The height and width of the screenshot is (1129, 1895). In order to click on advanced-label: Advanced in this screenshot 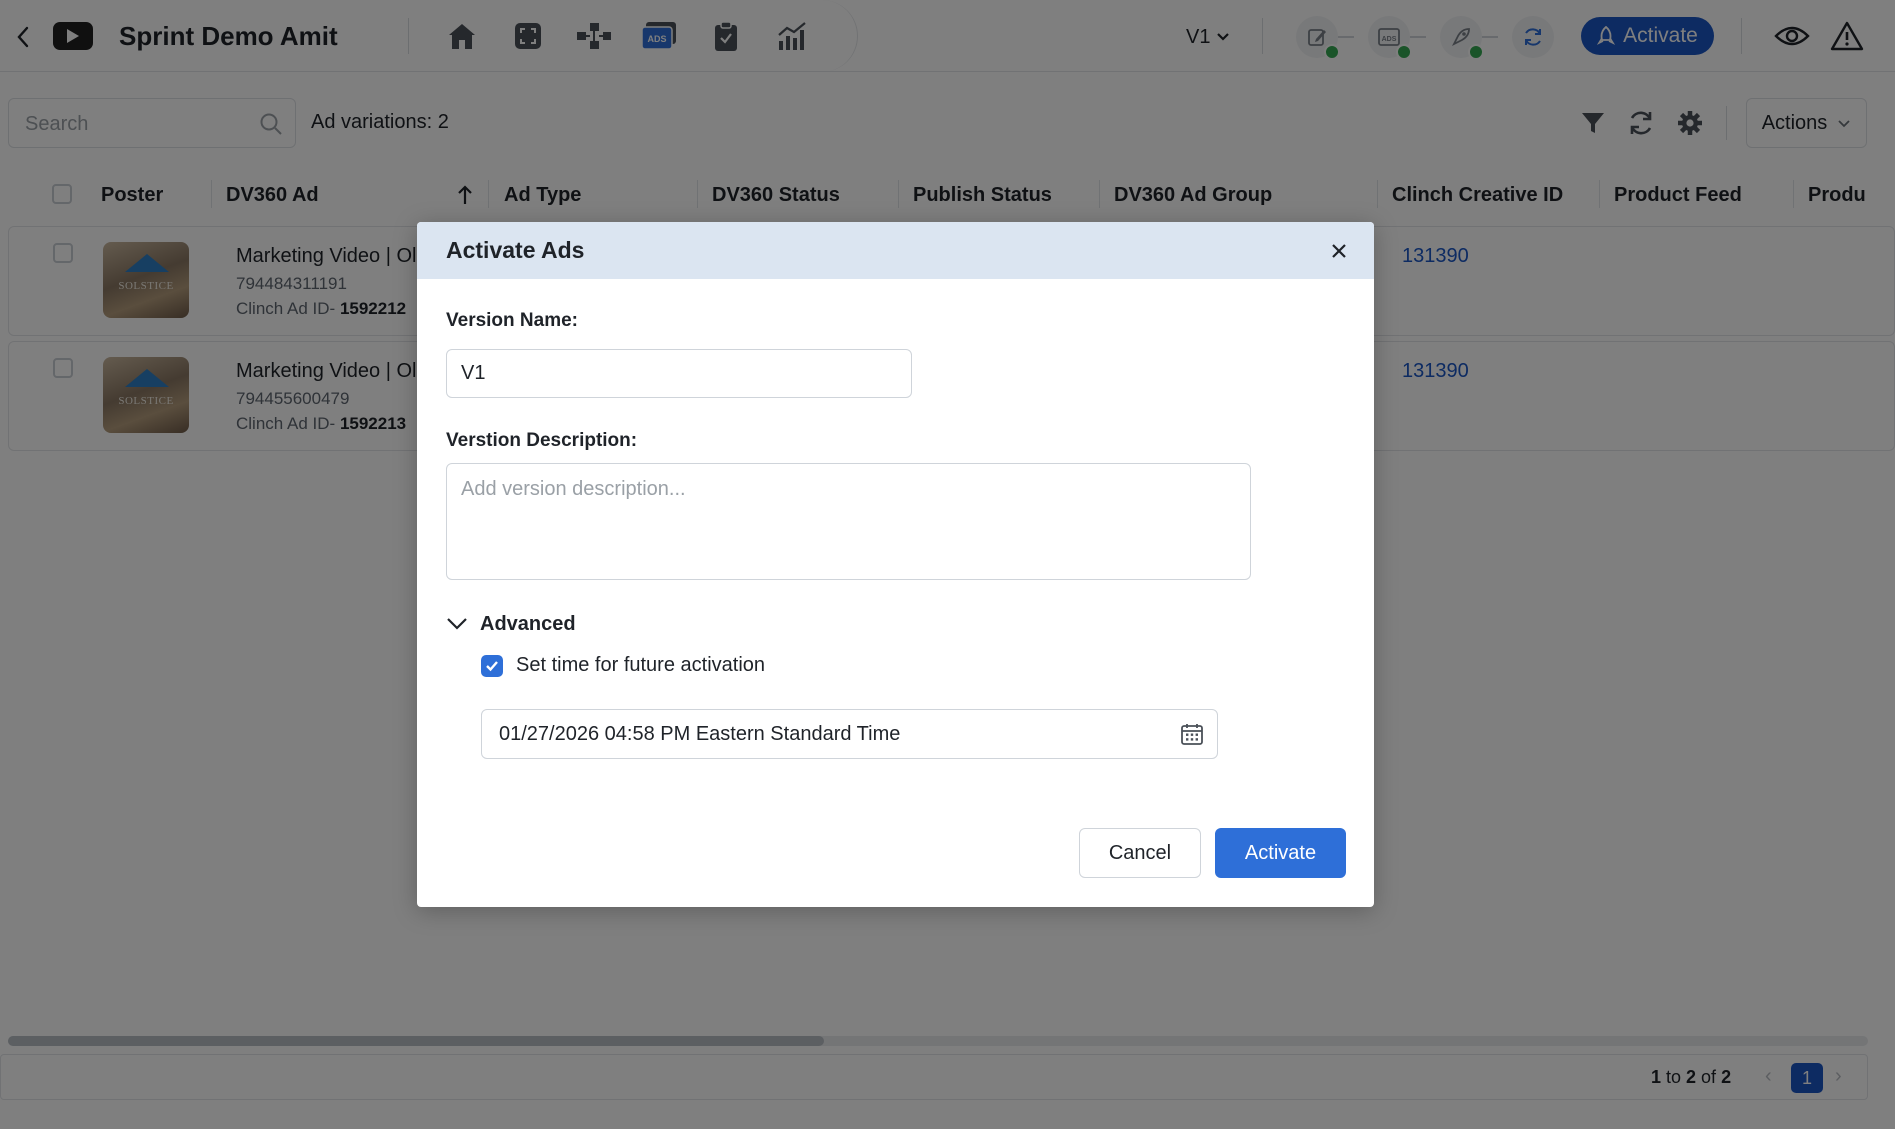, I will do `click(528, 623)`.